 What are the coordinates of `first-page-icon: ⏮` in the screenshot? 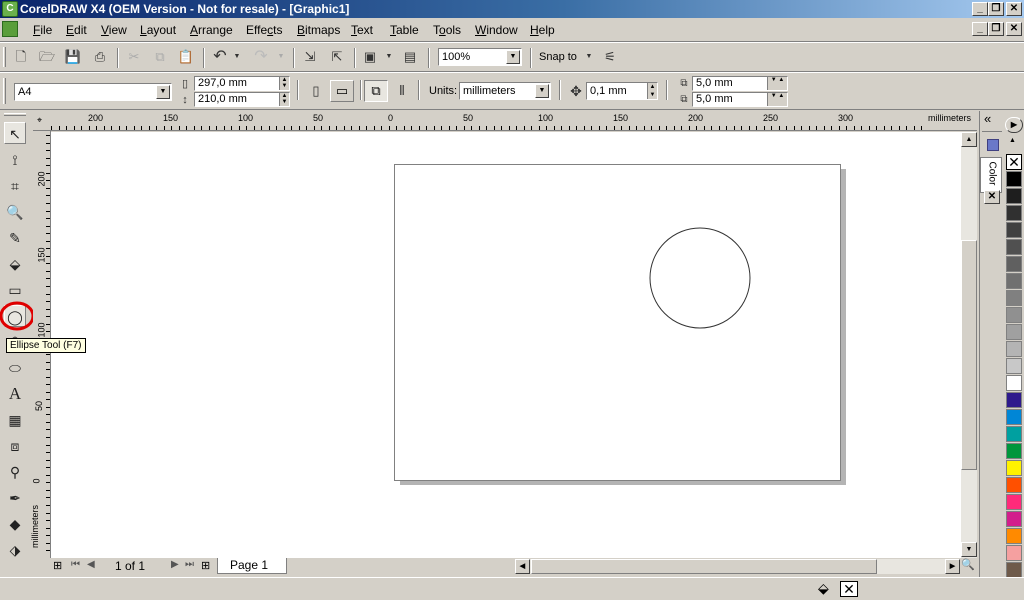 It's located at (75, 564).